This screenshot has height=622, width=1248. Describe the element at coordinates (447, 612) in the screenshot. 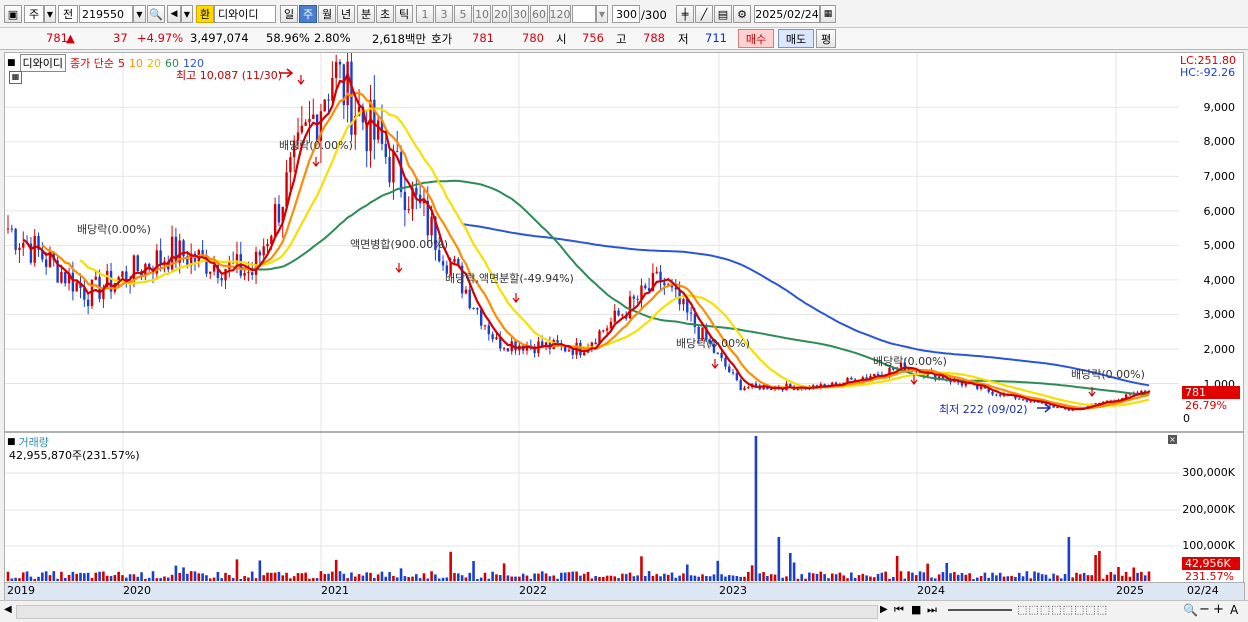

I see `scroll-track` at that location.